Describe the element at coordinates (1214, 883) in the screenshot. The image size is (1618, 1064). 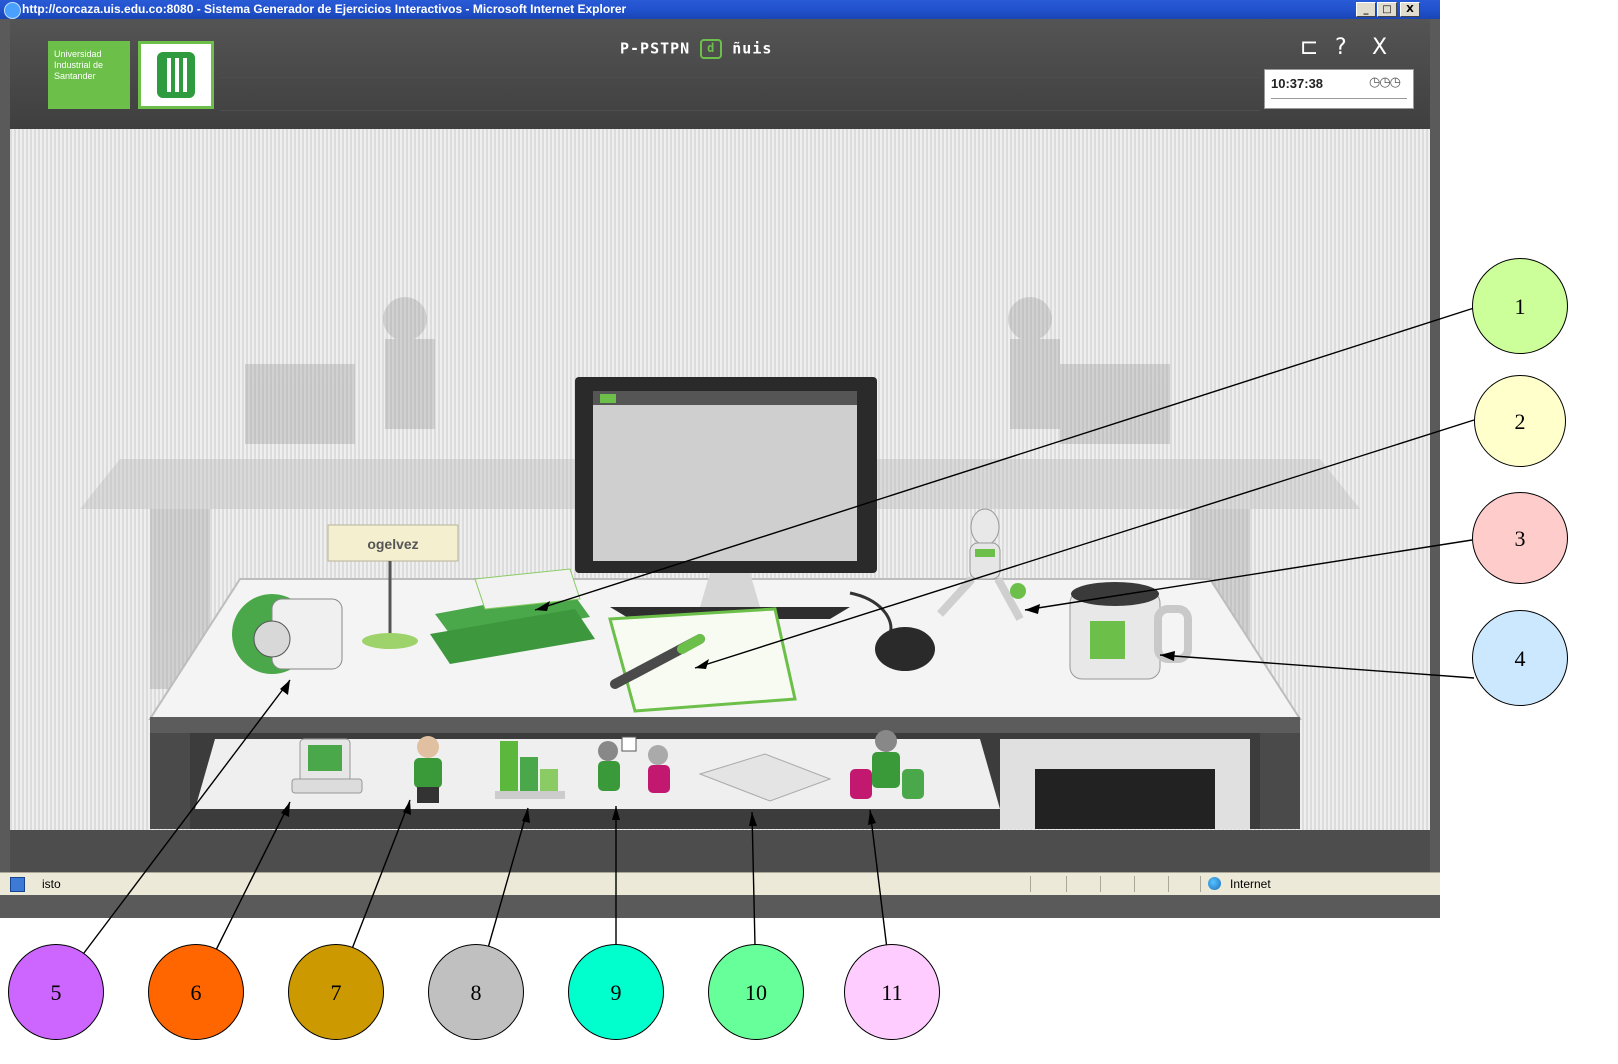
I see `internet-zone-icon` at that location.